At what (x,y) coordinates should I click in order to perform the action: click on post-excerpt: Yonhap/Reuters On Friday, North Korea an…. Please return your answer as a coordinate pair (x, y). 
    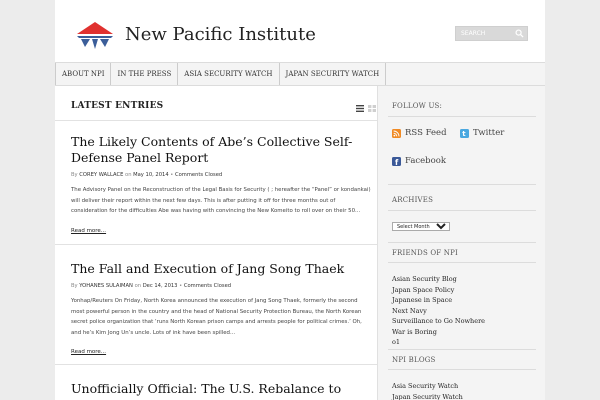
    Looking at the image, I should click on (216, 317).